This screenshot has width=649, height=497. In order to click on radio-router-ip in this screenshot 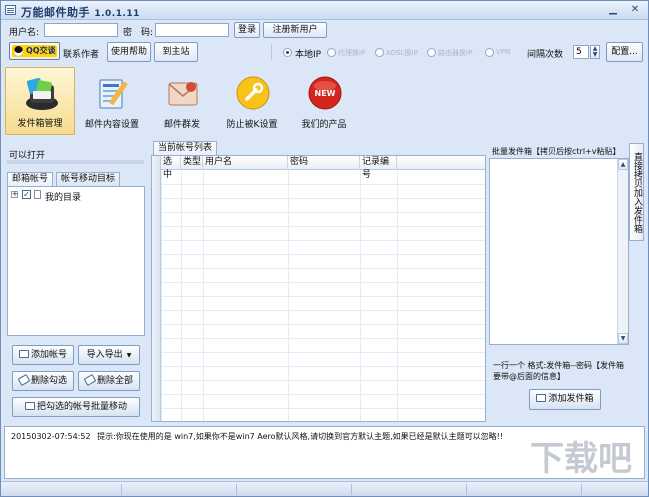, I will do `click(431, 52)`.